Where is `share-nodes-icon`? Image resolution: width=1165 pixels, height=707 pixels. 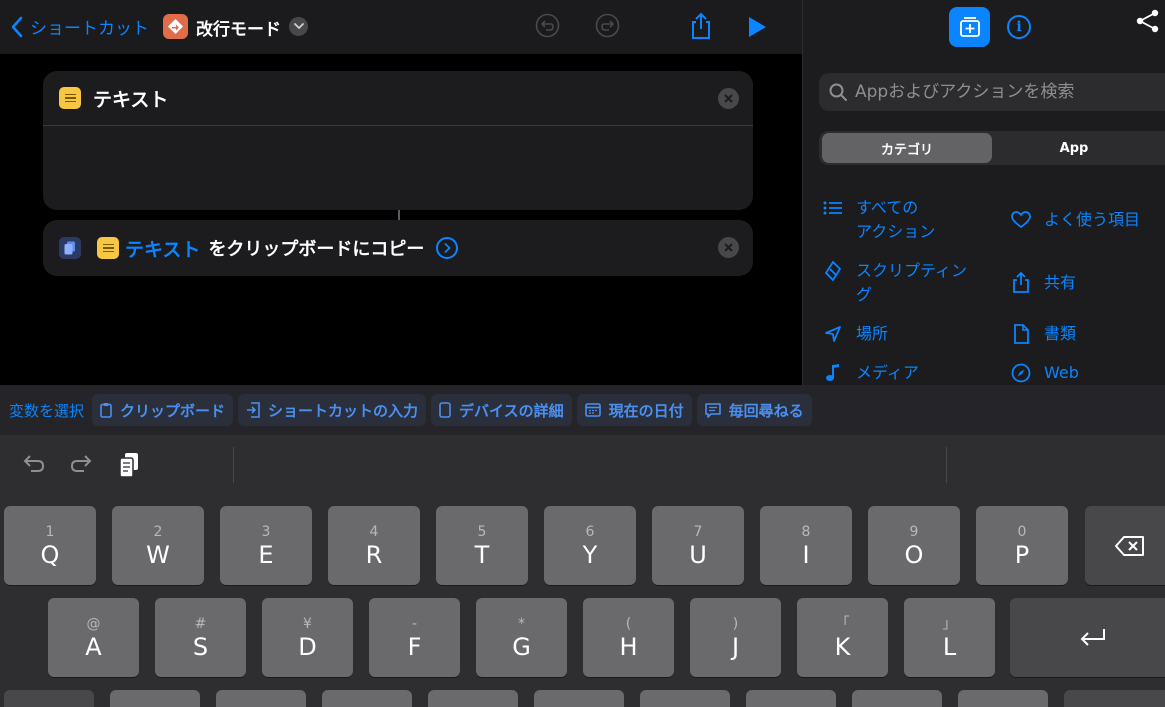 share-nodes-icon is located at coordinates (1148, 23).